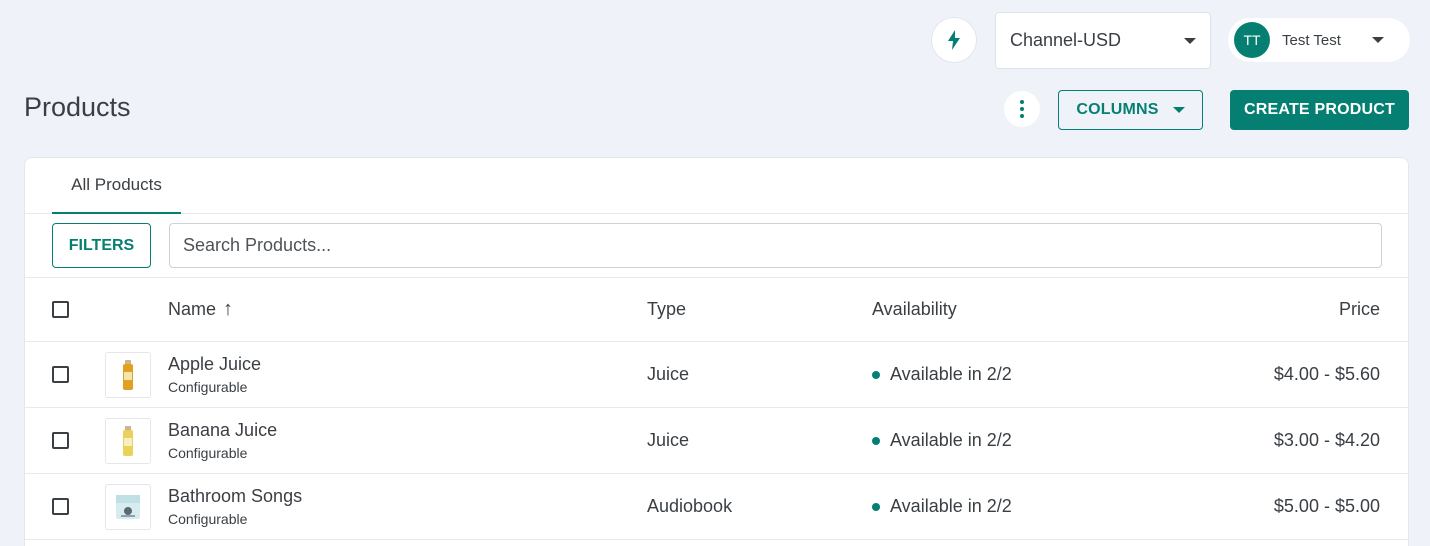  I want to click on search-input, so click(775, 245).